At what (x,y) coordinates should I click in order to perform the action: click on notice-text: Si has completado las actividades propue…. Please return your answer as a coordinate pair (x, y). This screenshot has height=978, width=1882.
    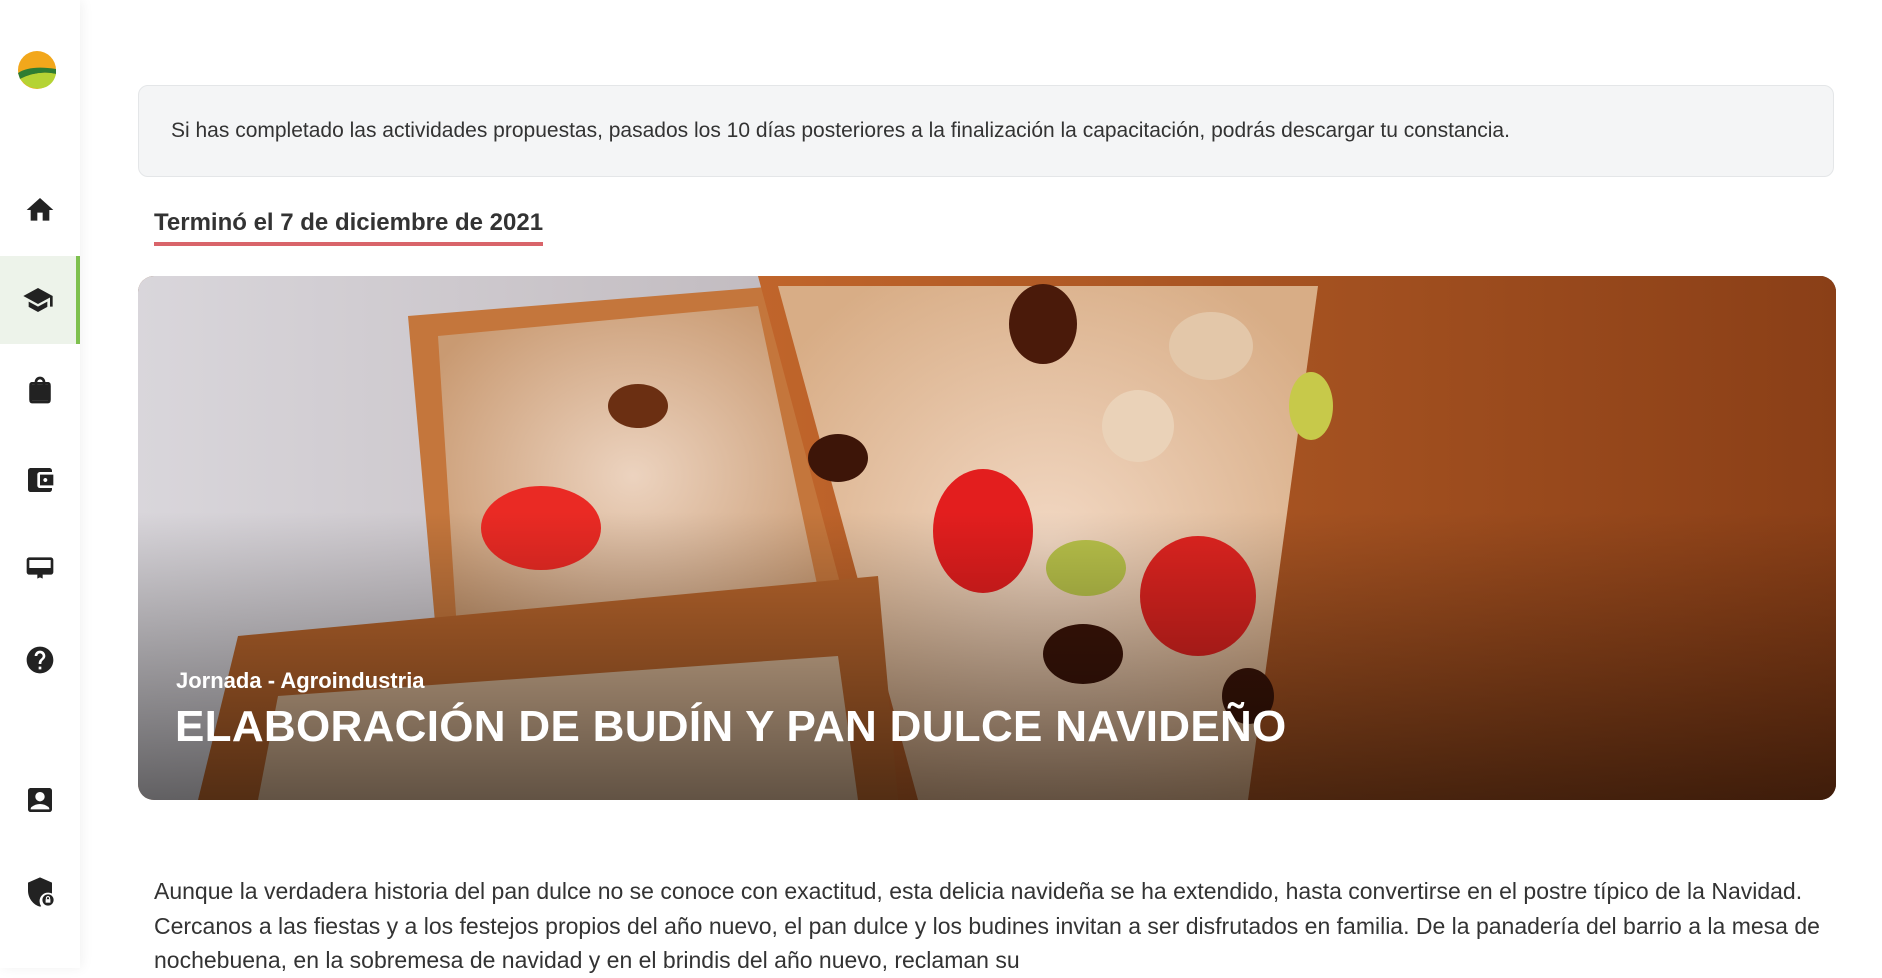
    Looking at the image, I should click on (840, 130).